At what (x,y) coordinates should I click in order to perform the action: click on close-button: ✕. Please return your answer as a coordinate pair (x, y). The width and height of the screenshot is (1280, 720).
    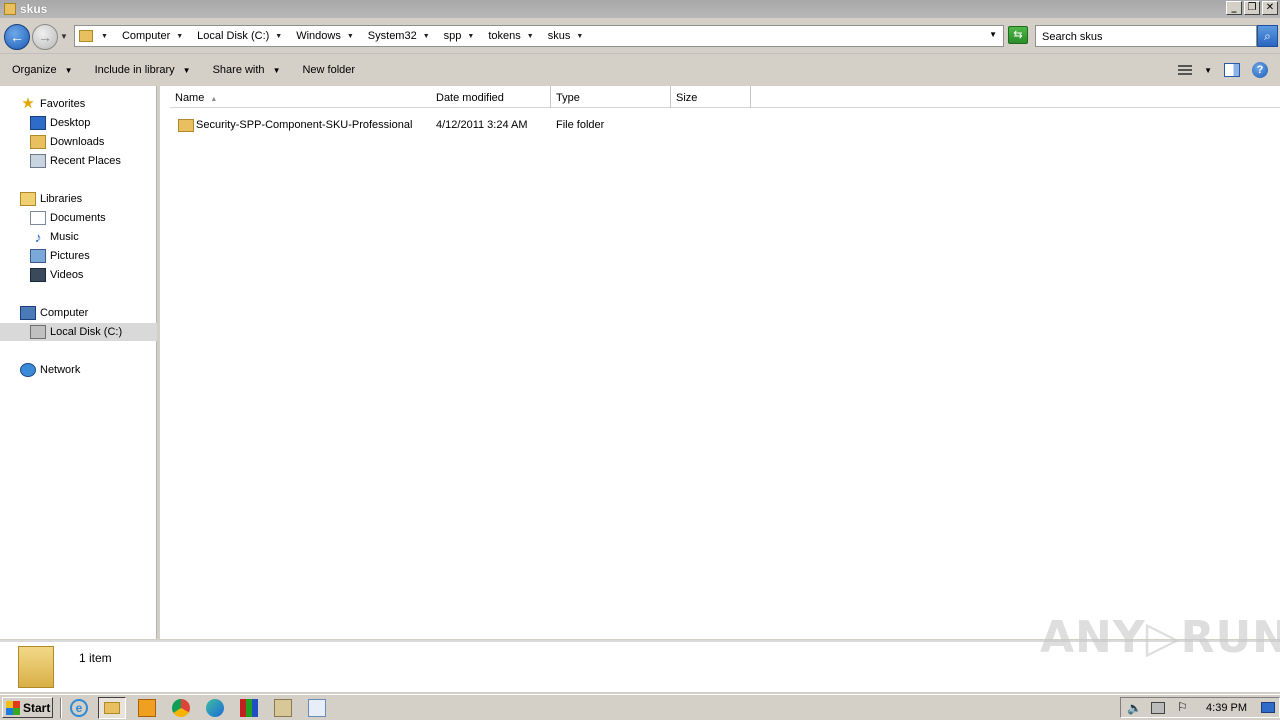
    Looking at the image, I should click on (1270, 8).